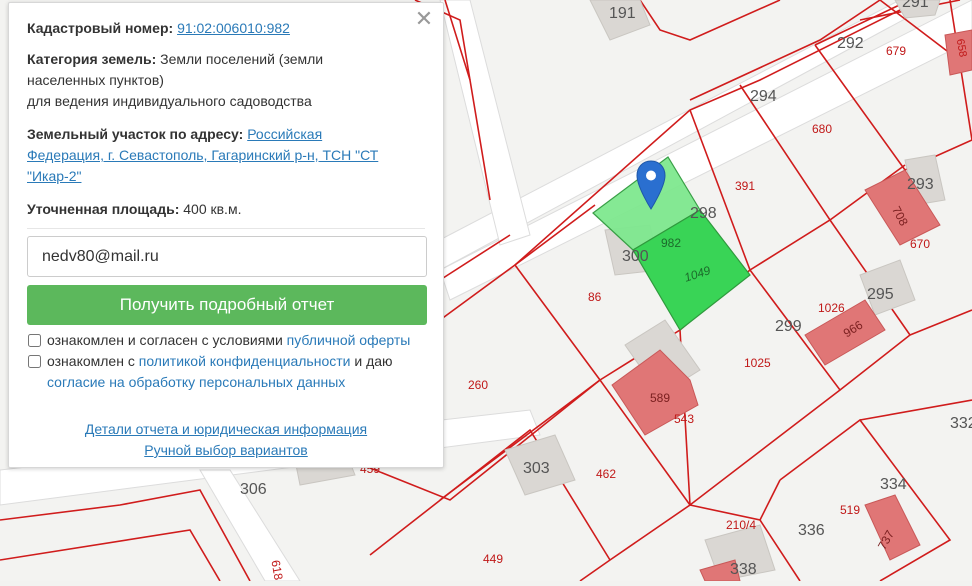  Describe the element at coordinates (660, 398) in the screenshot. I see `building-tag-label: 589` at that location.